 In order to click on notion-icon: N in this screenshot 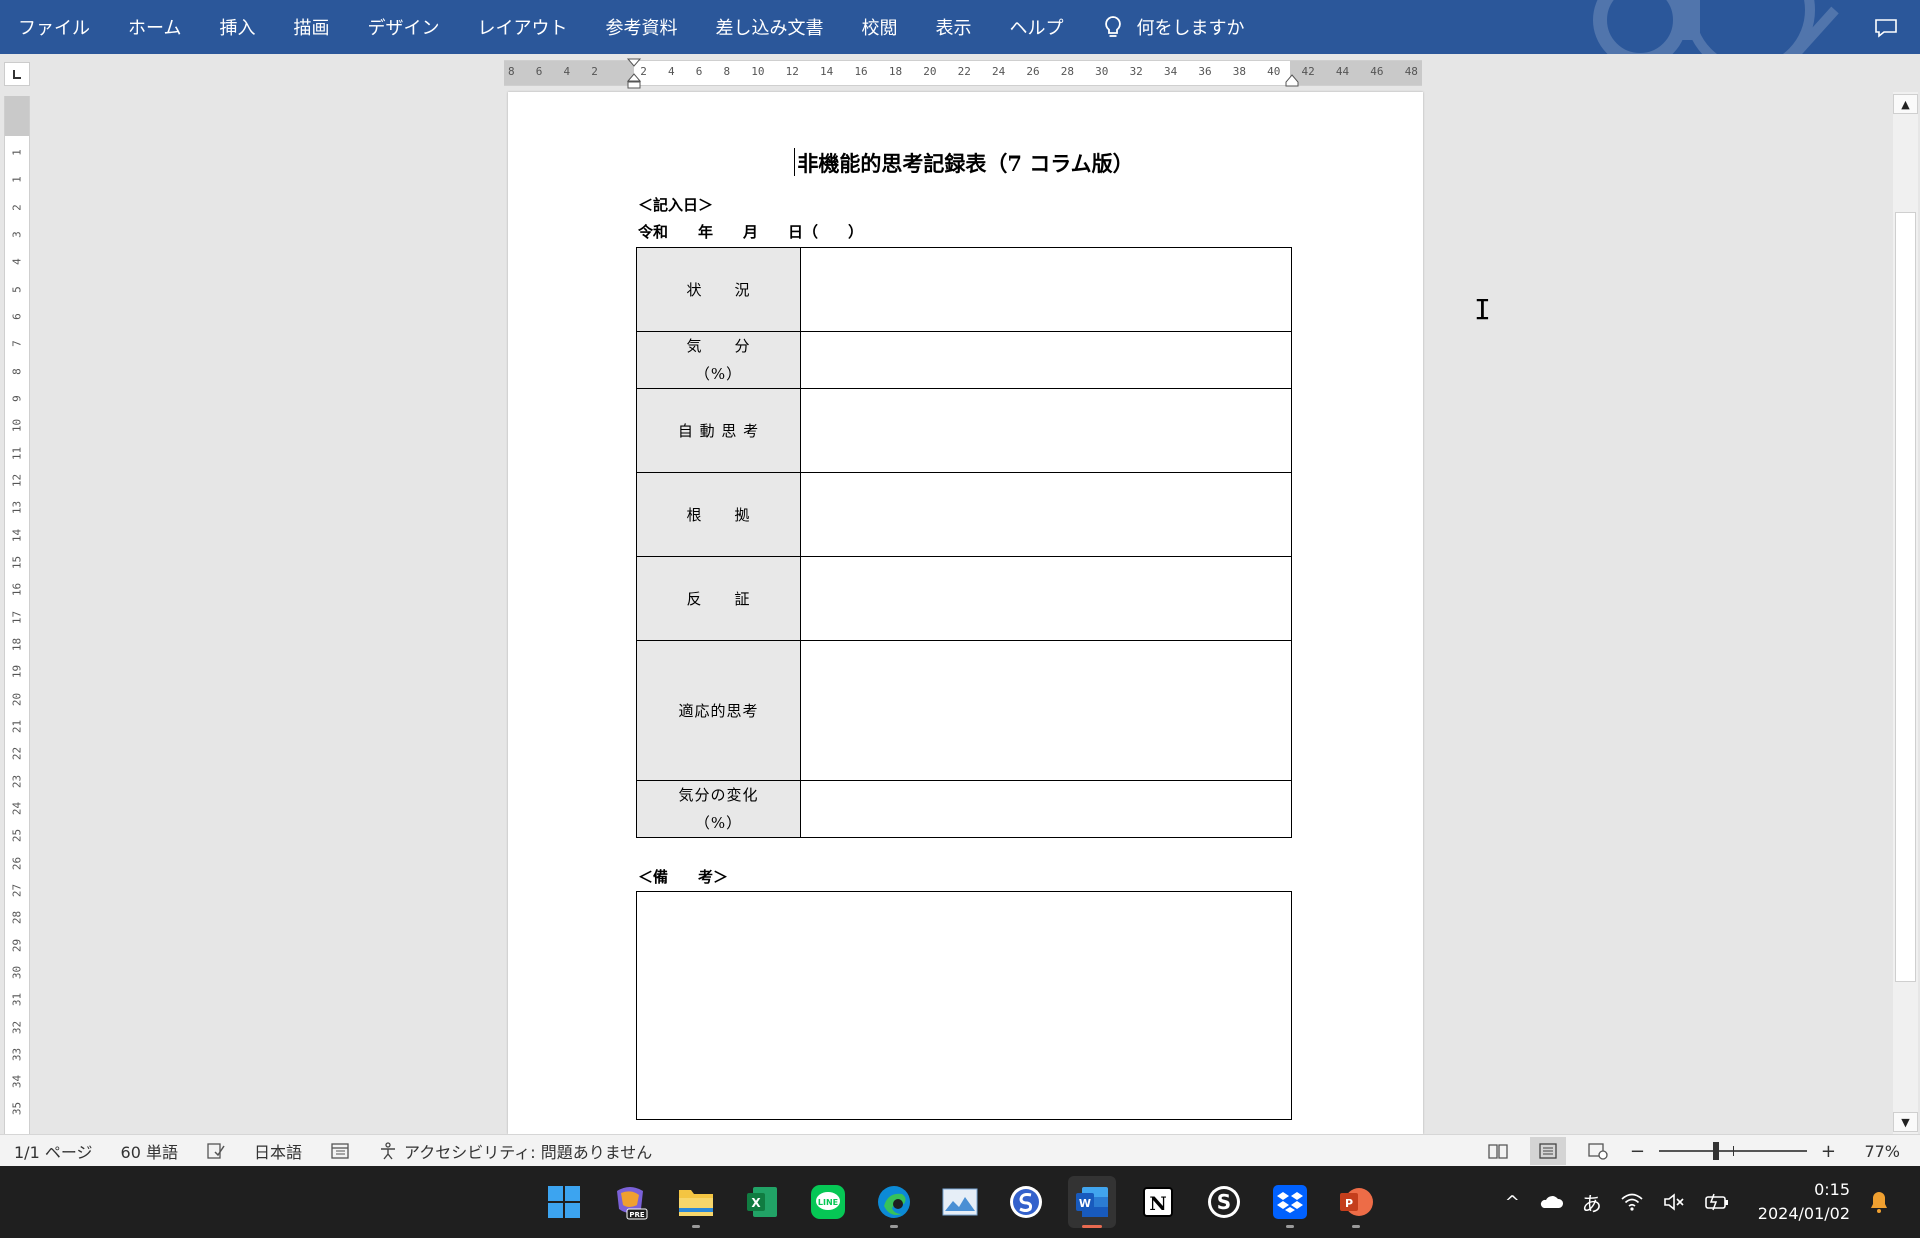, I will do `click(1158, 1202)`.